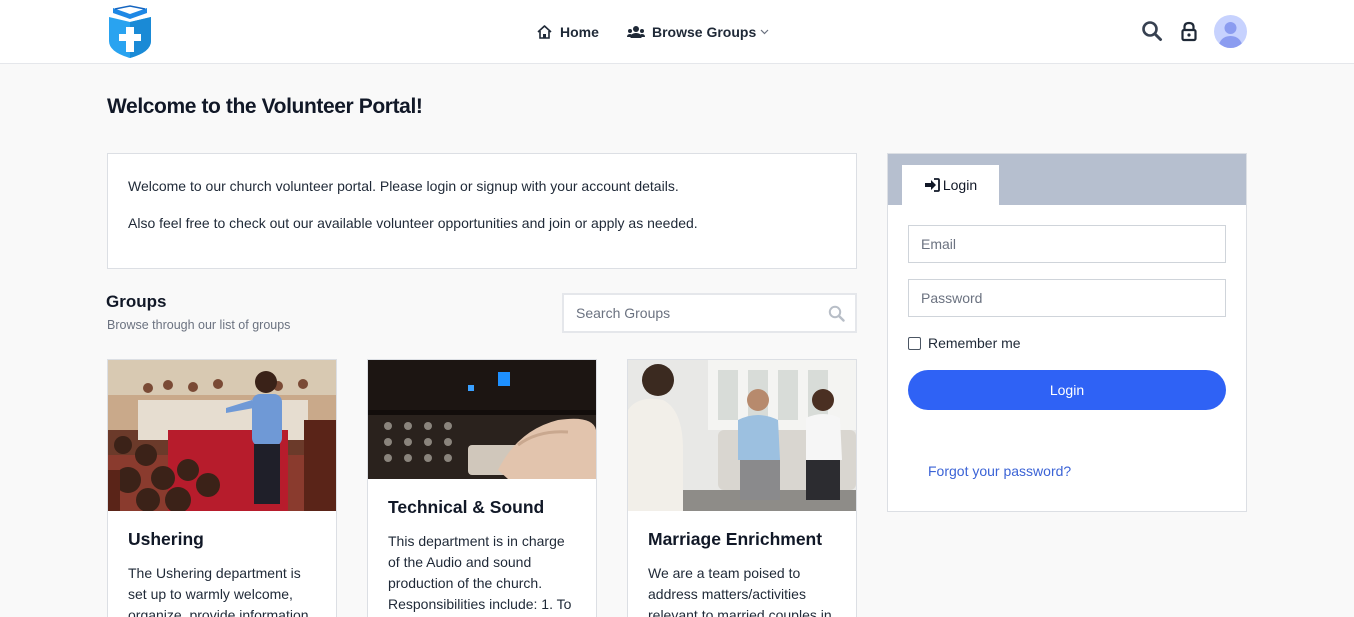  I want to click on users-icon, so click(636, 32).